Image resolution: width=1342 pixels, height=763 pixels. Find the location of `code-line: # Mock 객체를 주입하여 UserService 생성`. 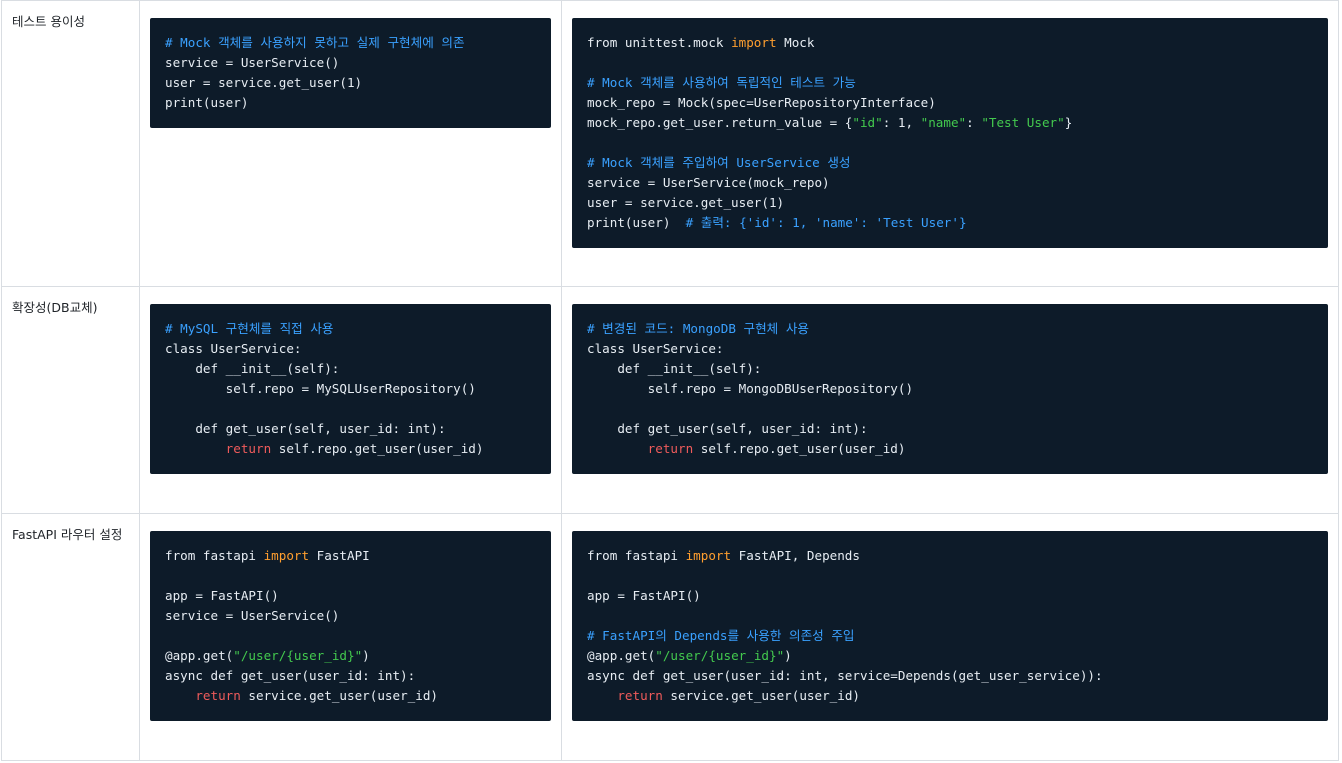

code-line: # Mock 객체를 주입하여 UserService 생성 is located at coordinates (950, 163).